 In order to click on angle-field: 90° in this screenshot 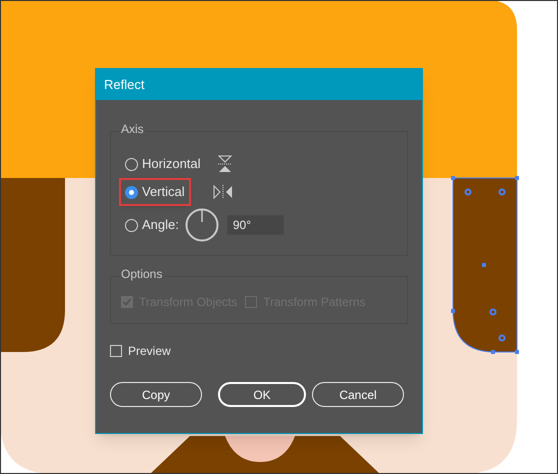, I will do `click(255, 225)`.